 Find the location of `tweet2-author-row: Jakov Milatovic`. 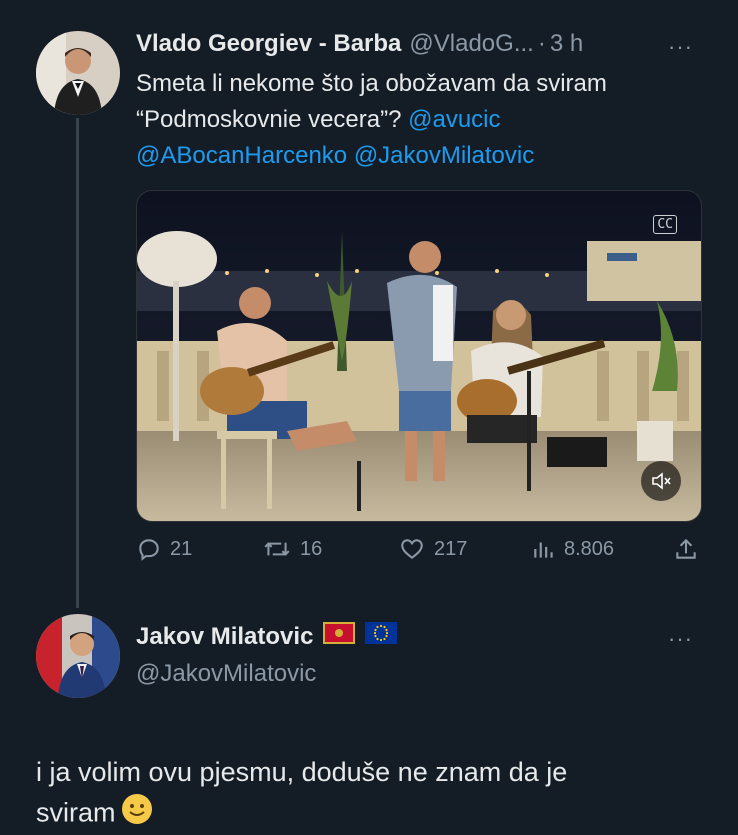

tweet2-author-row: Jakov Milatovic is located at coordinates (267, 636).